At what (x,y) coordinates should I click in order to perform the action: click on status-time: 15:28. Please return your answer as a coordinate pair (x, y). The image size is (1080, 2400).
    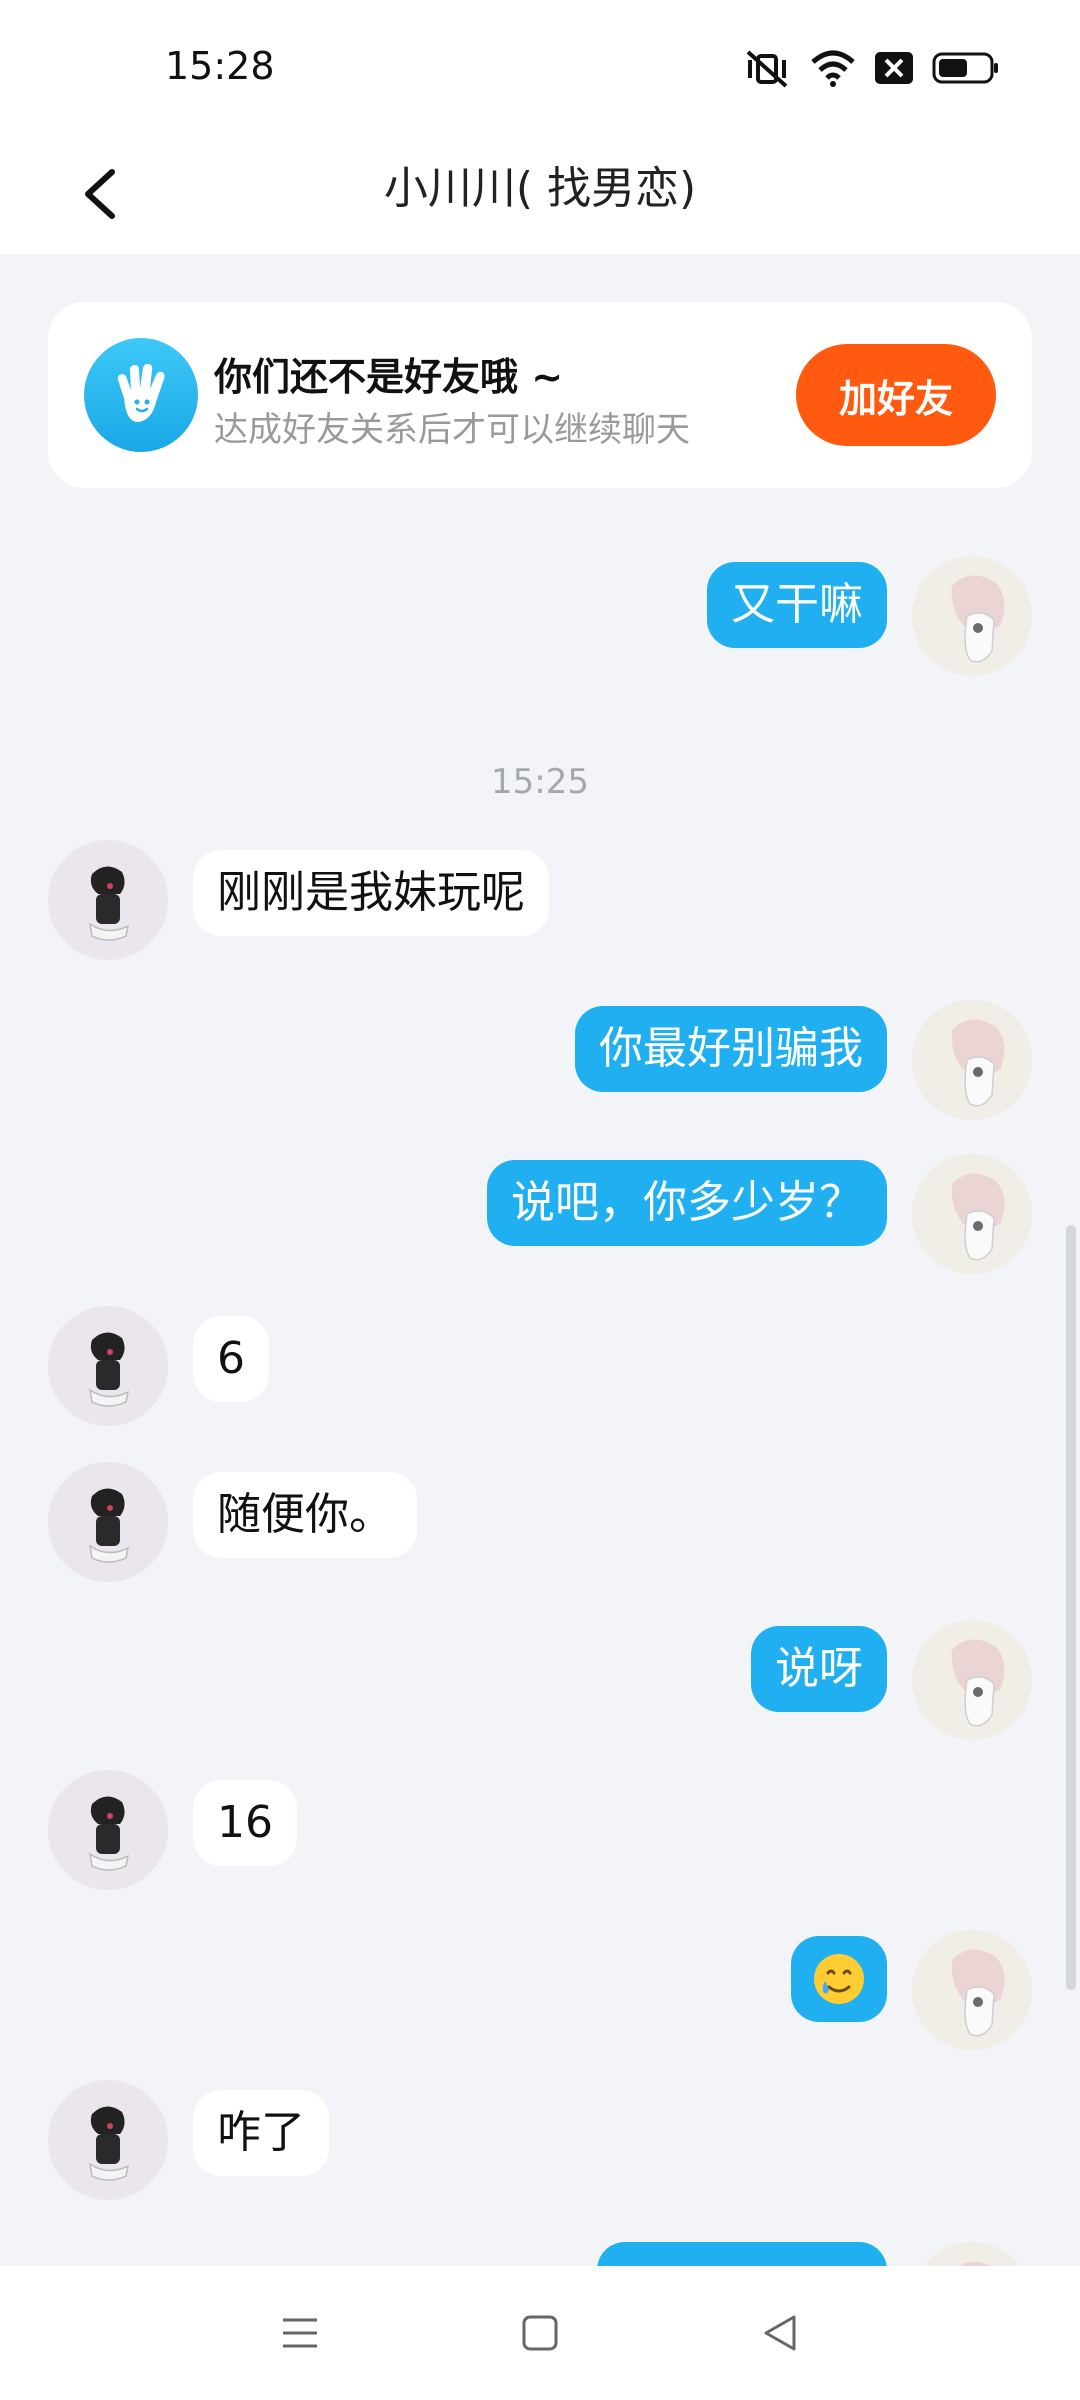
    Looking at the image, I should click on (220, 66).